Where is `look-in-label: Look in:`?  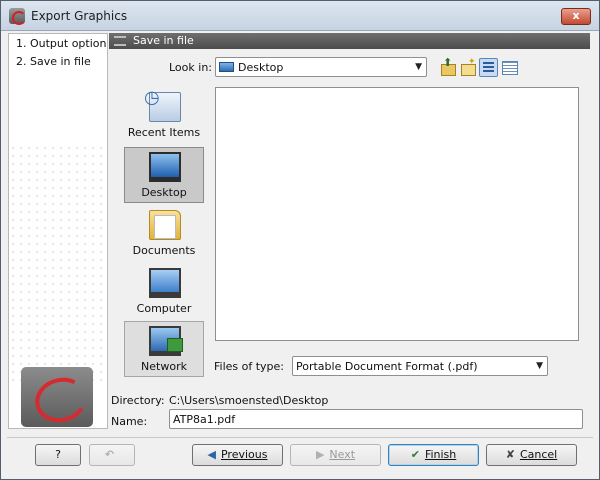 look-in-label: Look in: is located at coordinates (190, 67).